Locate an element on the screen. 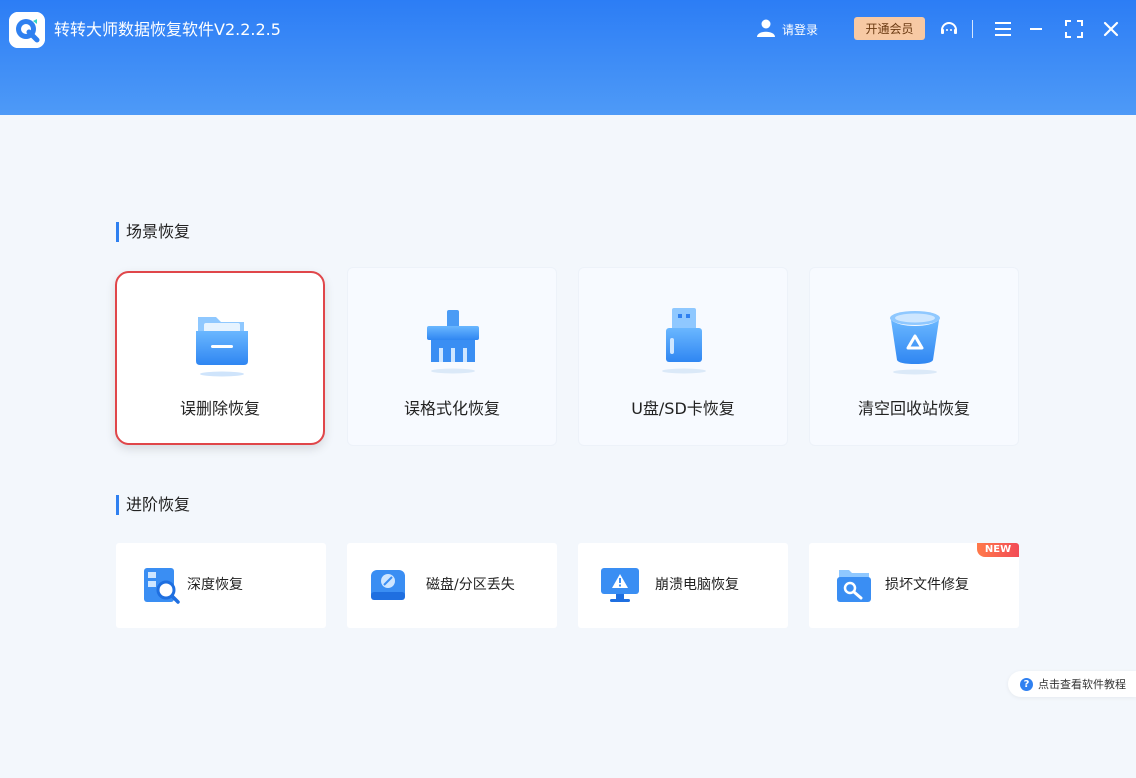  card-recycle-bin-recovery: 清空回收站恢复 is located at coordinates (914, 356).